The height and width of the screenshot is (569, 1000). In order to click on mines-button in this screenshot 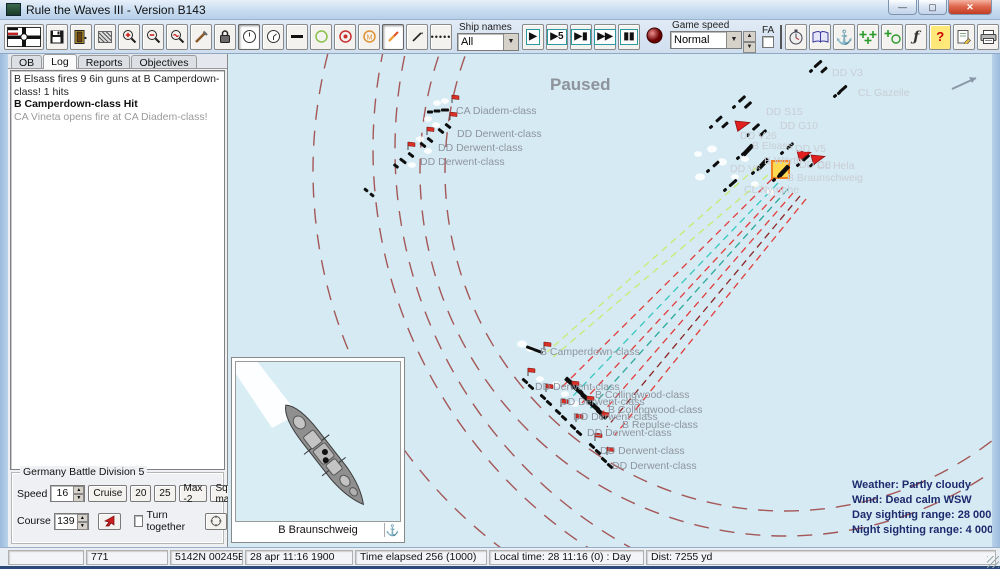, I will do `click(225, 36)`.